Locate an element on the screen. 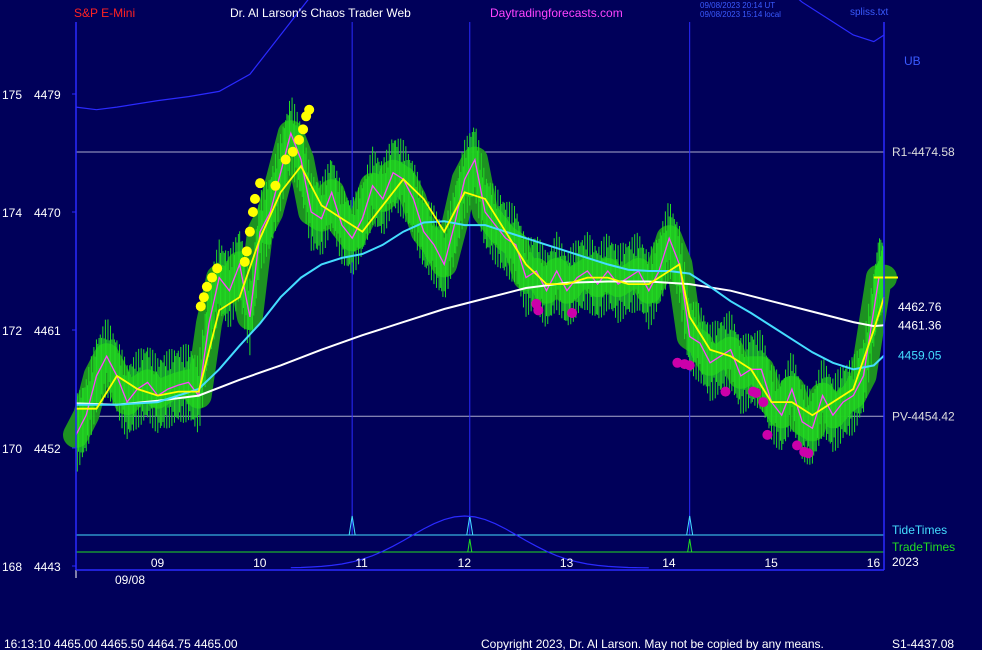 The height and width of the screenshot is (650, 982). ma-value-label-2: 4459.05 is located at coordinates (920, 356).